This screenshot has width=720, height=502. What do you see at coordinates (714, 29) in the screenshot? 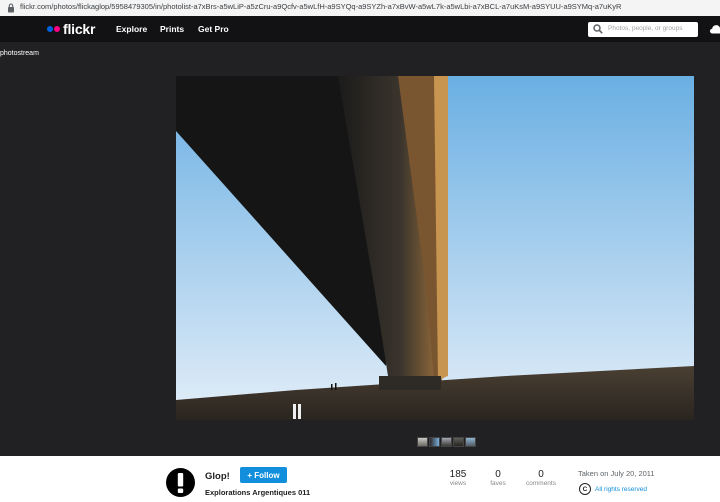
I see `upload-icon` at bounding box center [714, 29].